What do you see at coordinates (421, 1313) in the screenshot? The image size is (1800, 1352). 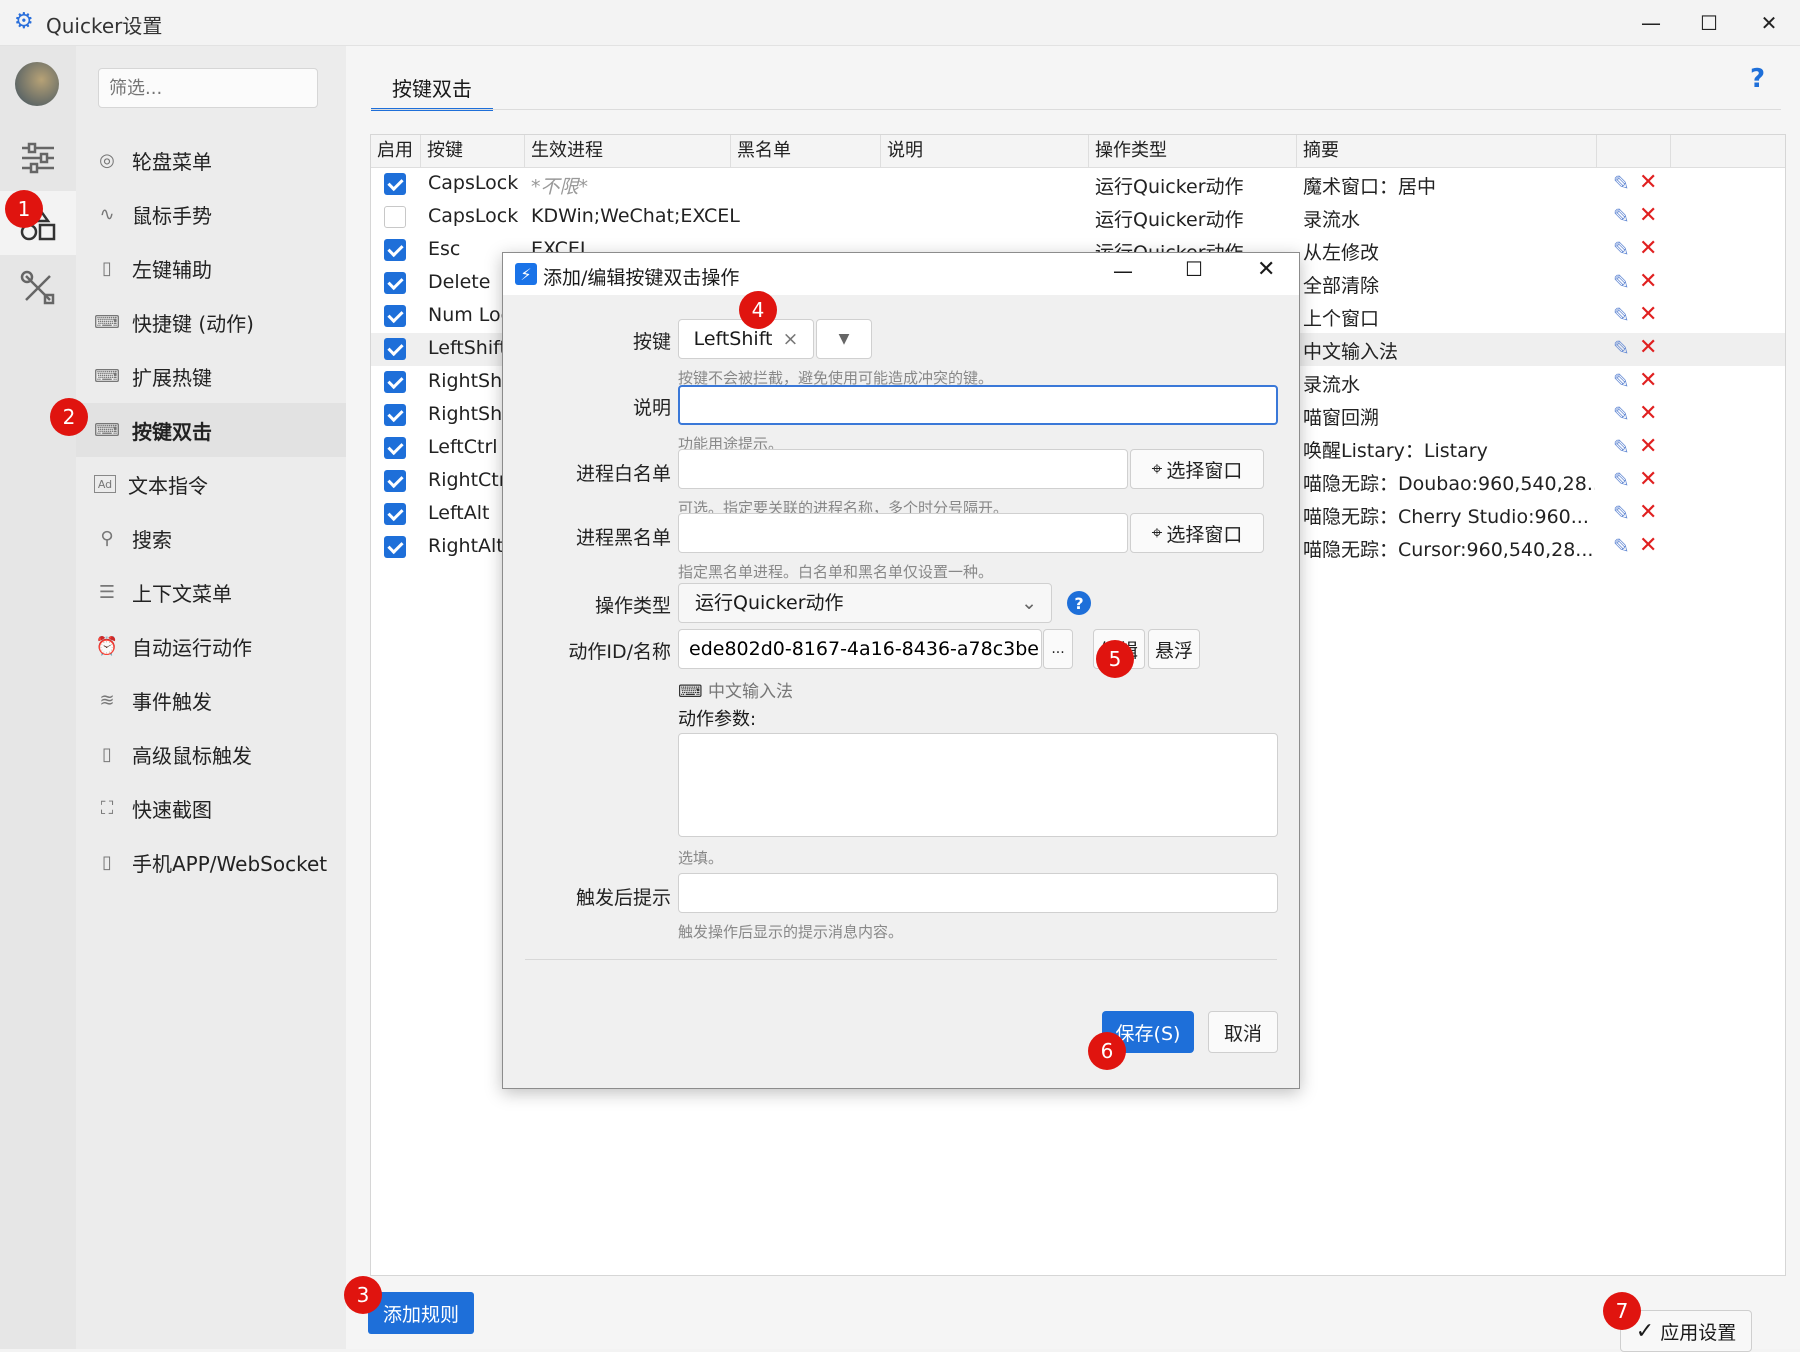 I see `add-rule-button: 添加规则` at bounding box center [421, 1313].